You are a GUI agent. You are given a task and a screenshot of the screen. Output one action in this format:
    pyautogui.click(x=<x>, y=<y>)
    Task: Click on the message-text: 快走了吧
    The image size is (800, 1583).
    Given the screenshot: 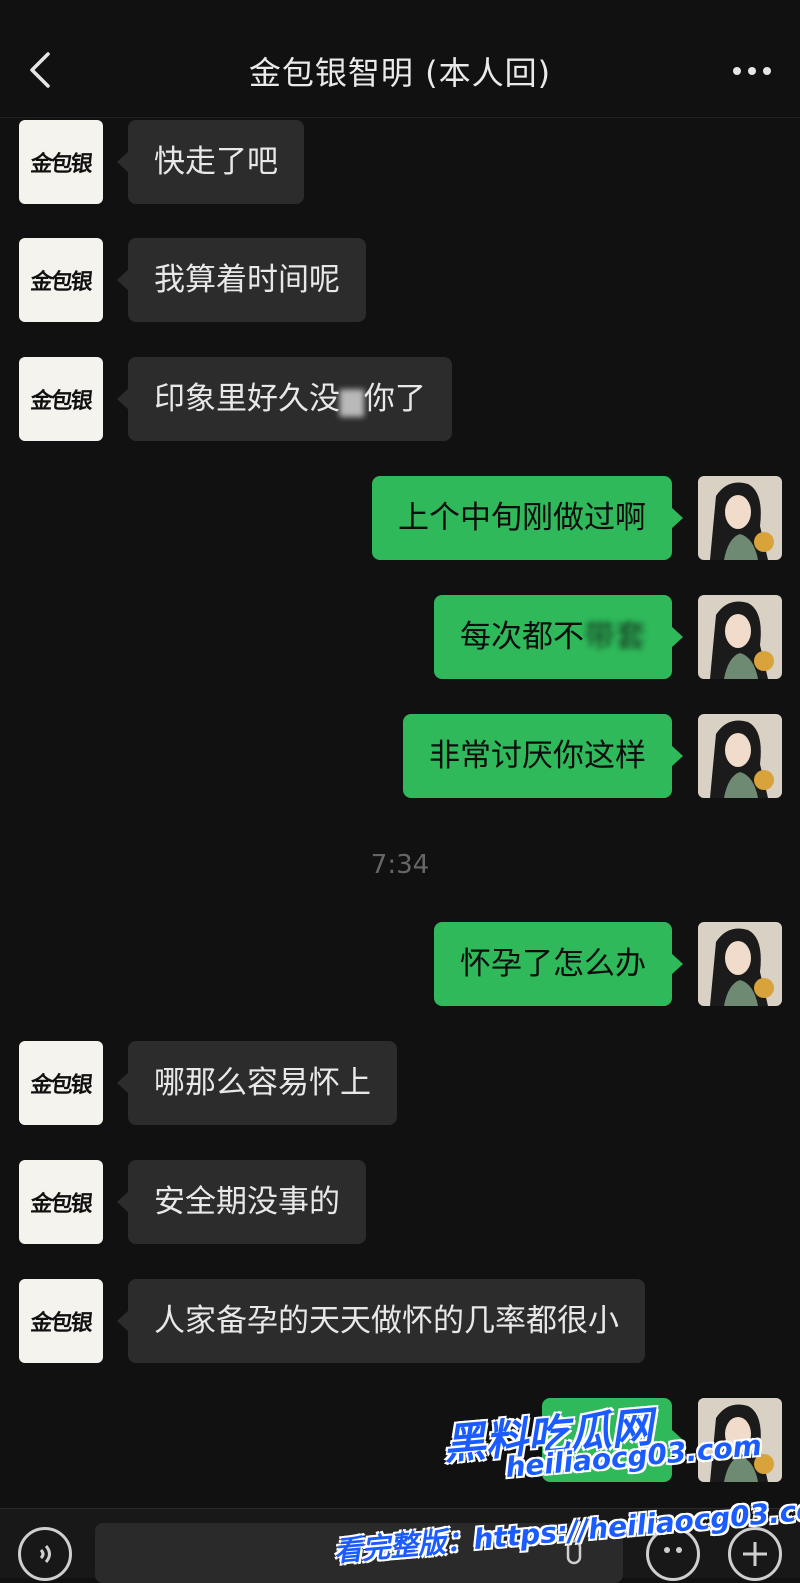 What is the action you would take?
    pyautogui.click(x=216, y=162)
    